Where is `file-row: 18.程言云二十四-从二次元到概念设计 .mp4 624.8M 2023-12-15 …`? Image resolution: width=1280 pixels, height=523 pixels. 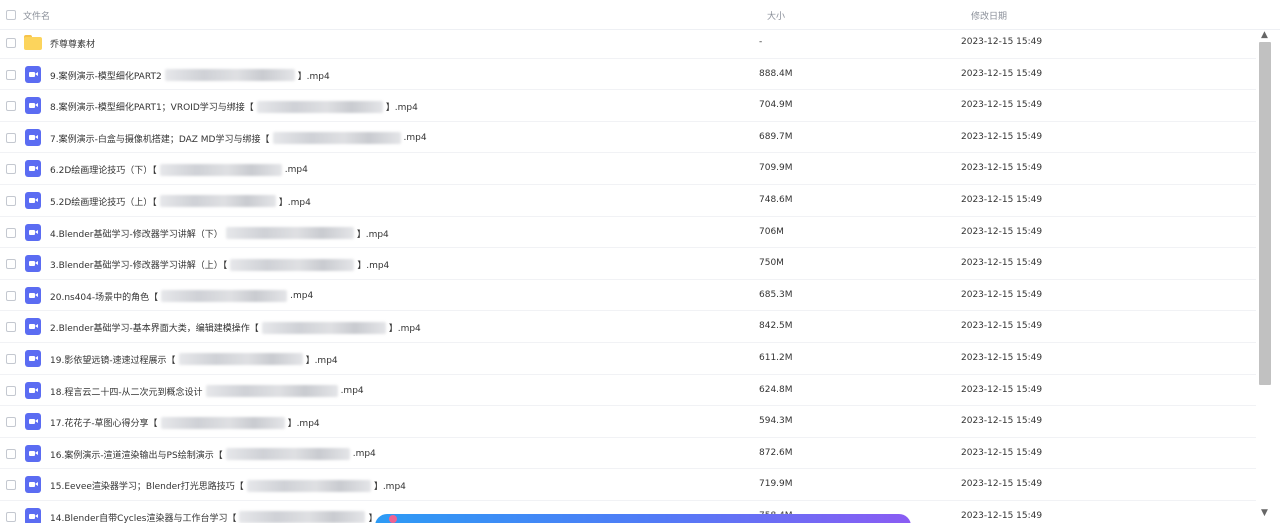
file-row: 18.程言云二十四-从二次元到概念设计 .mp4 624.8M 2023-12-15 … is located at coordinates (628, 391).